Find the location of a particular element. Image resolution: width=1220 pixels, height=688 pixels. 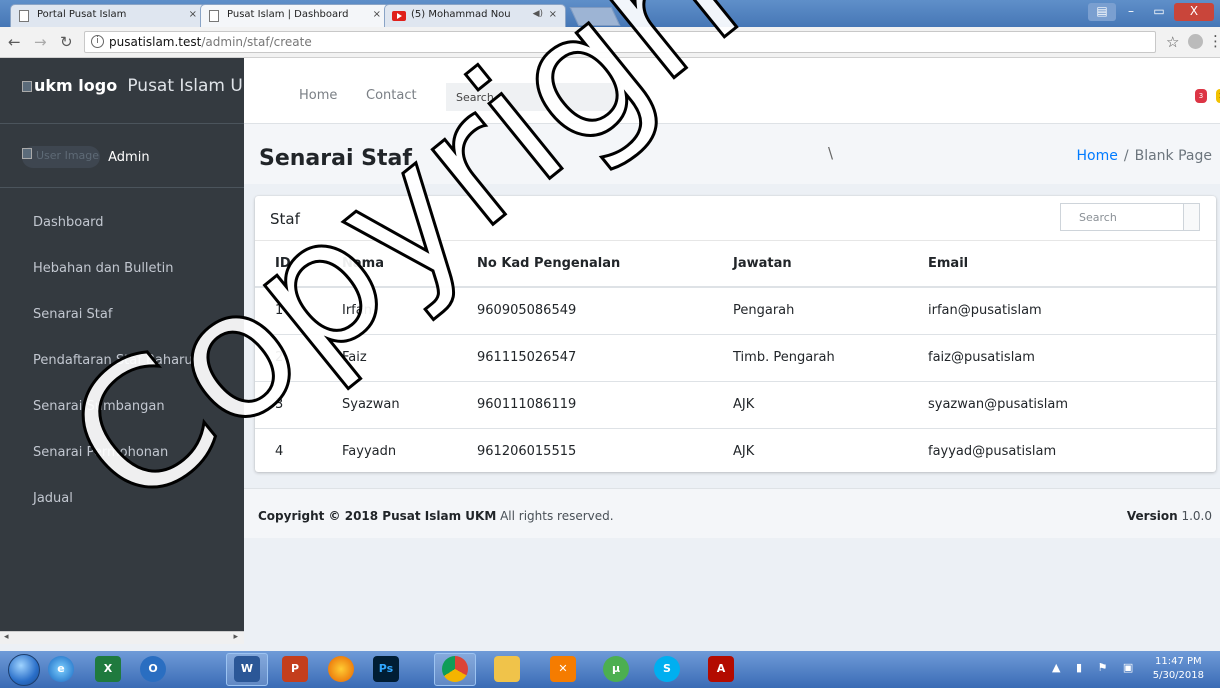

explorer-icon is located at coordinates (507, 669).